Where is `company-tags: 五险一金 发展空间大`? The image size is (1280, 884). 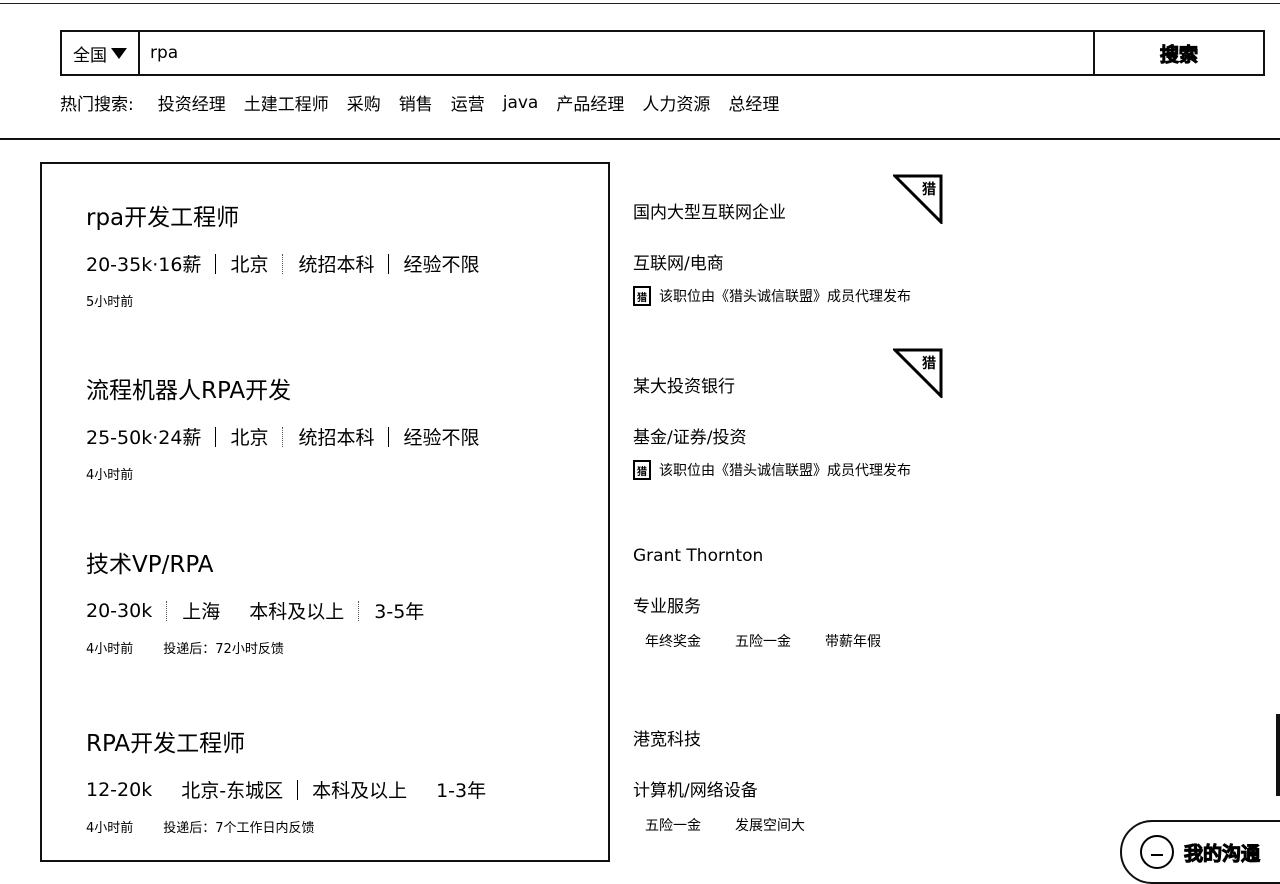
company-tags: 五险一金 发展空间大 is located at coordinates (793, 825).